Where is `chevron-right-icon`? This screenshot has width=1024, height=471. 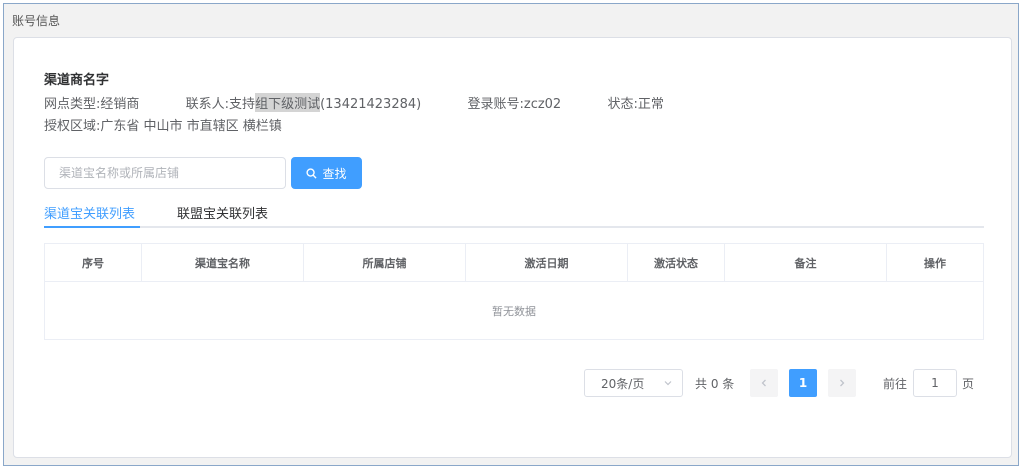 chevron-right-icon is located at coordinates (842, 383).